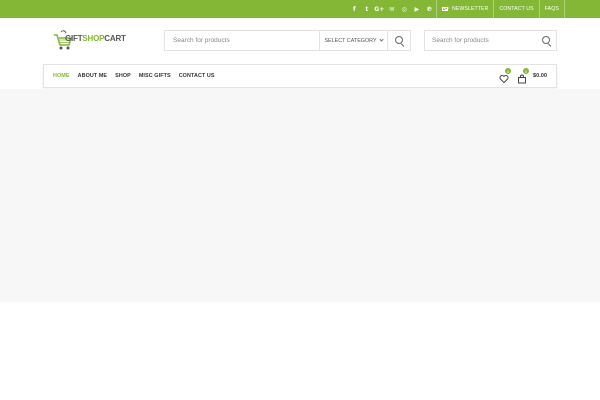 The height and width of the screenshot is (400, 600). I want to click on category-select: SELECT CATEGORY, so click(353, 40).